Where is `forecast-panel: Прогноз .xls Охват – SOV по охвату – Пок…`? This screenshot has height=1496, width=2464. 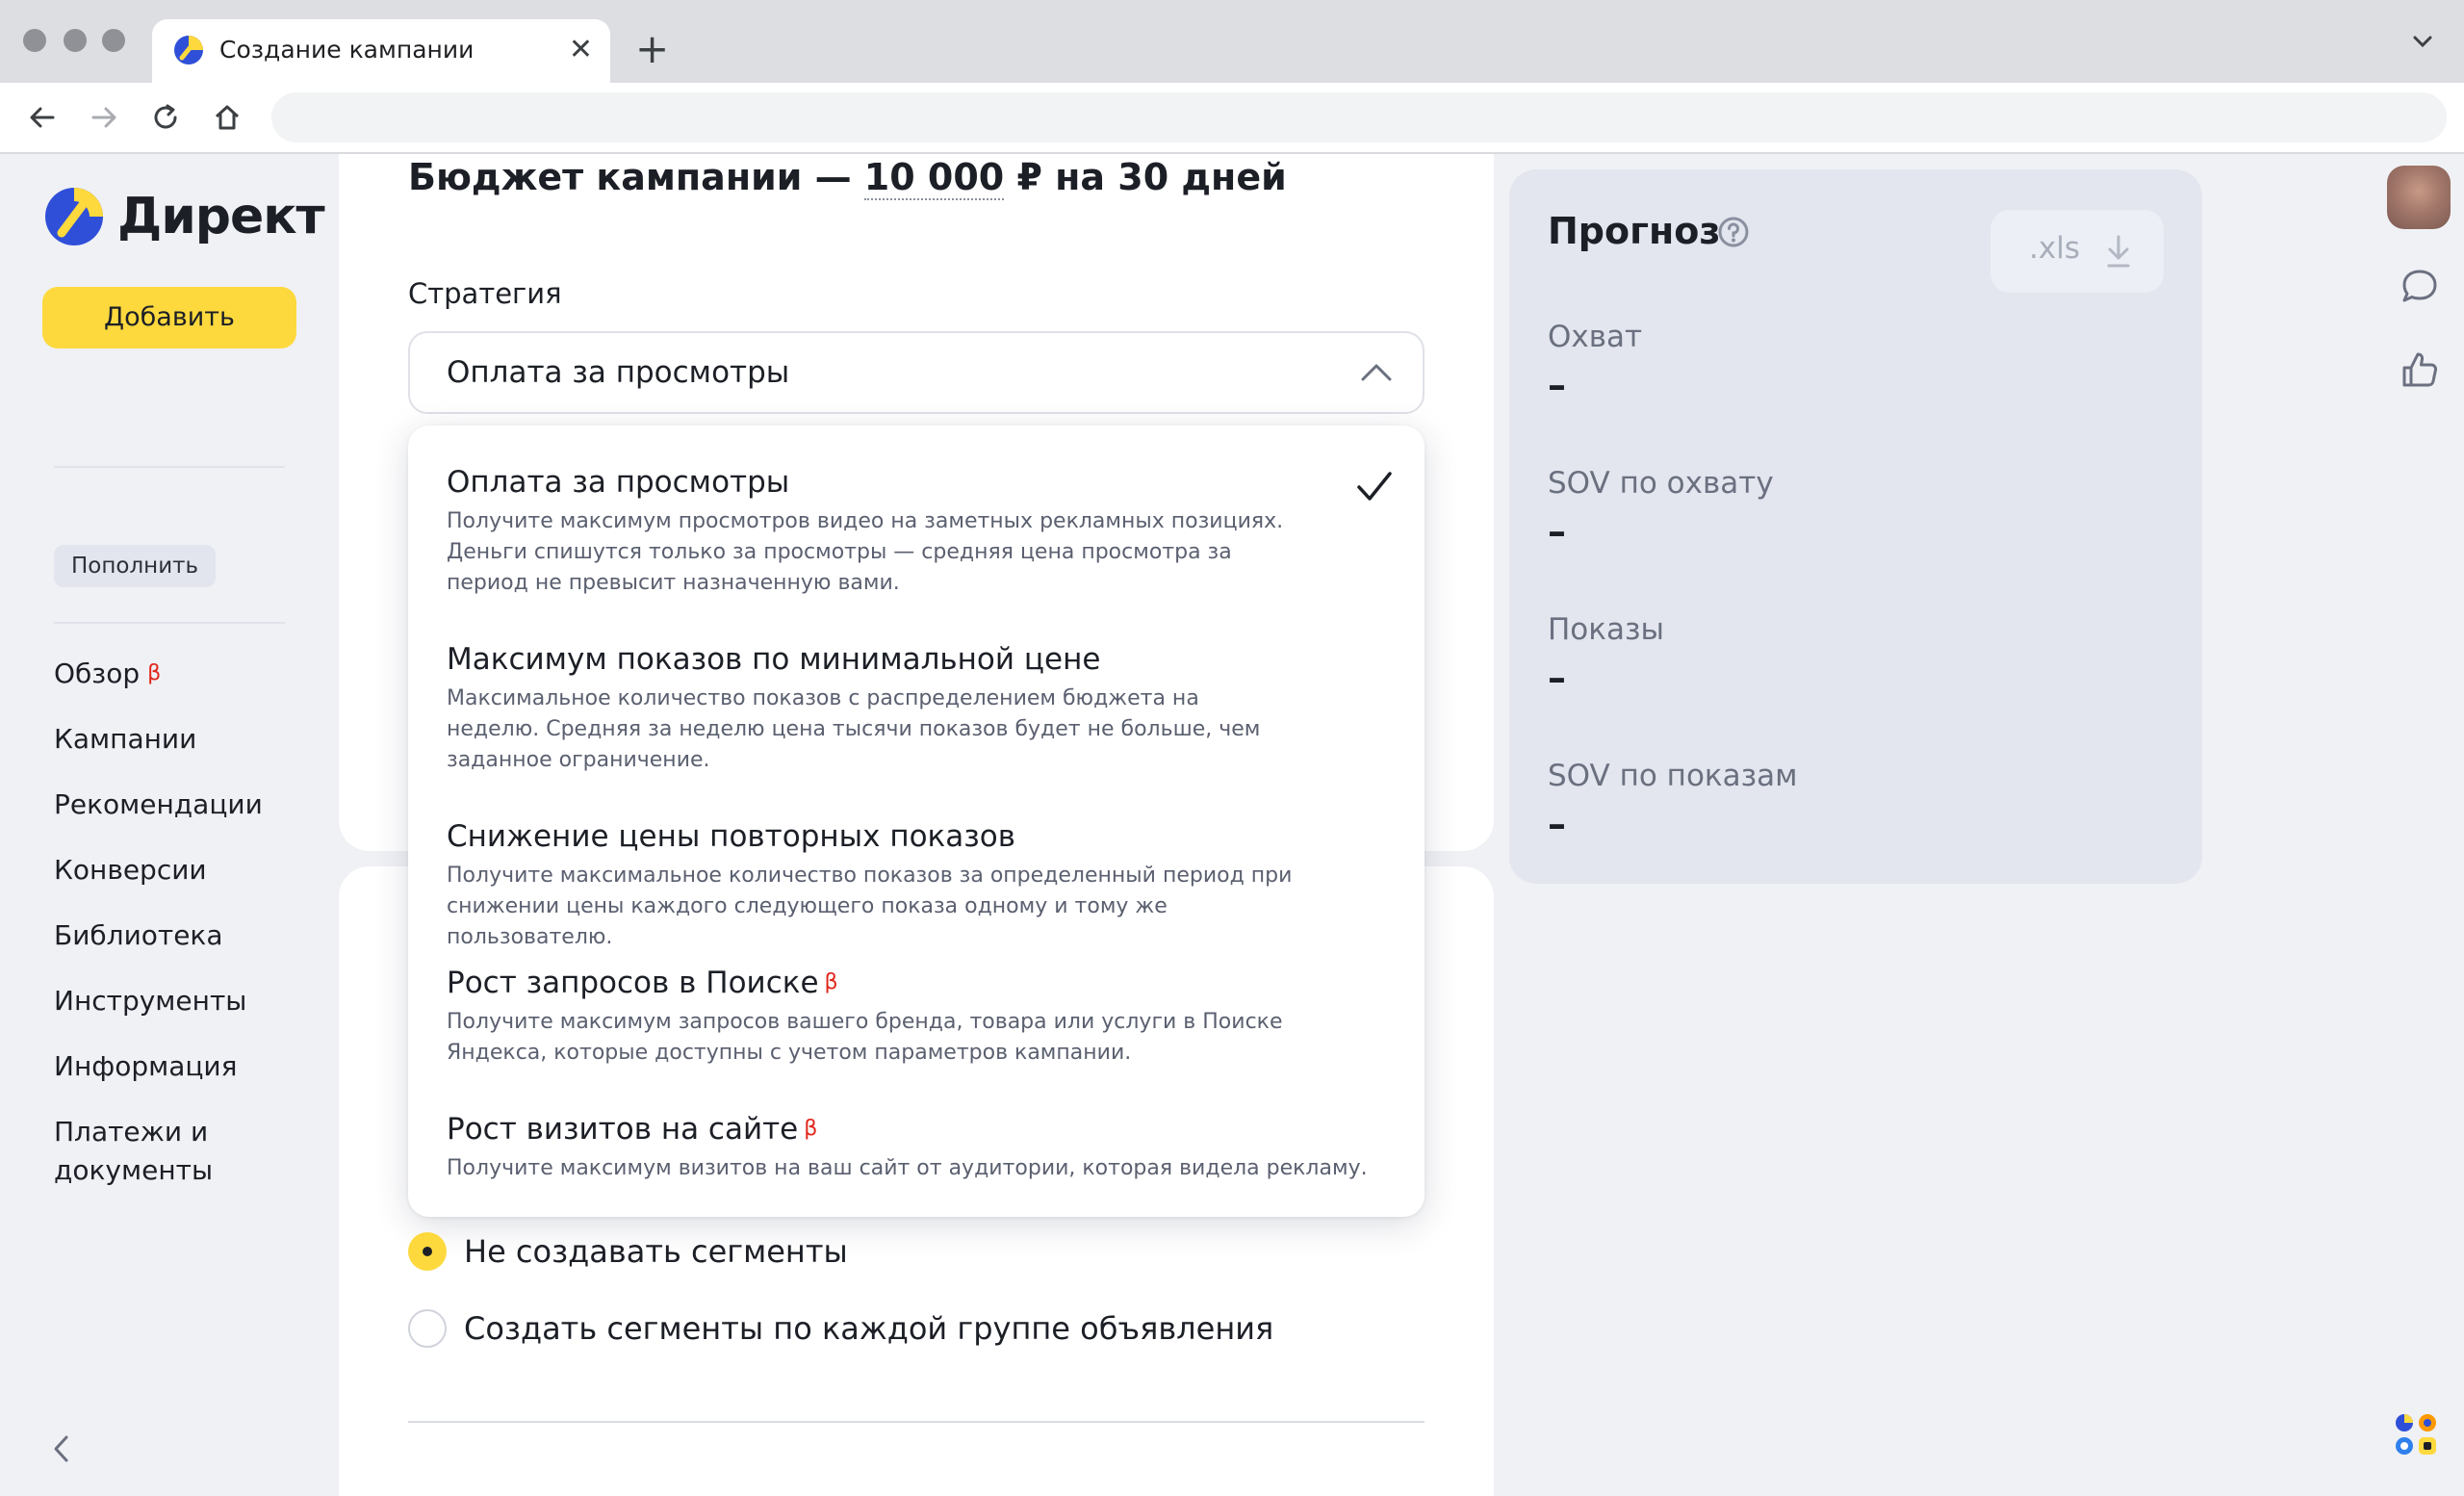 forecast-panel: Прогноз .xls Охват – SOV по охвату – Пок… is located at coordinates (1855, 527).